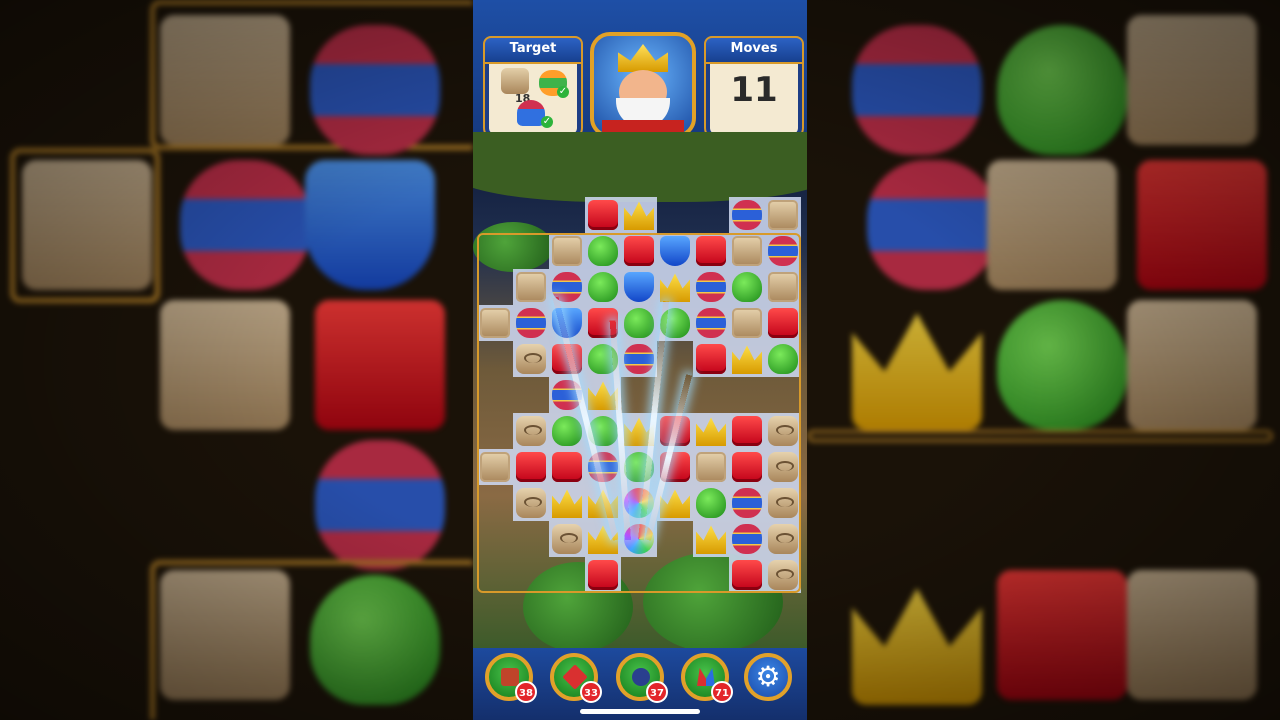  Describe the element at coordinates (657, 692) in the screenshot. I see `cannon-count: 37` at that location.